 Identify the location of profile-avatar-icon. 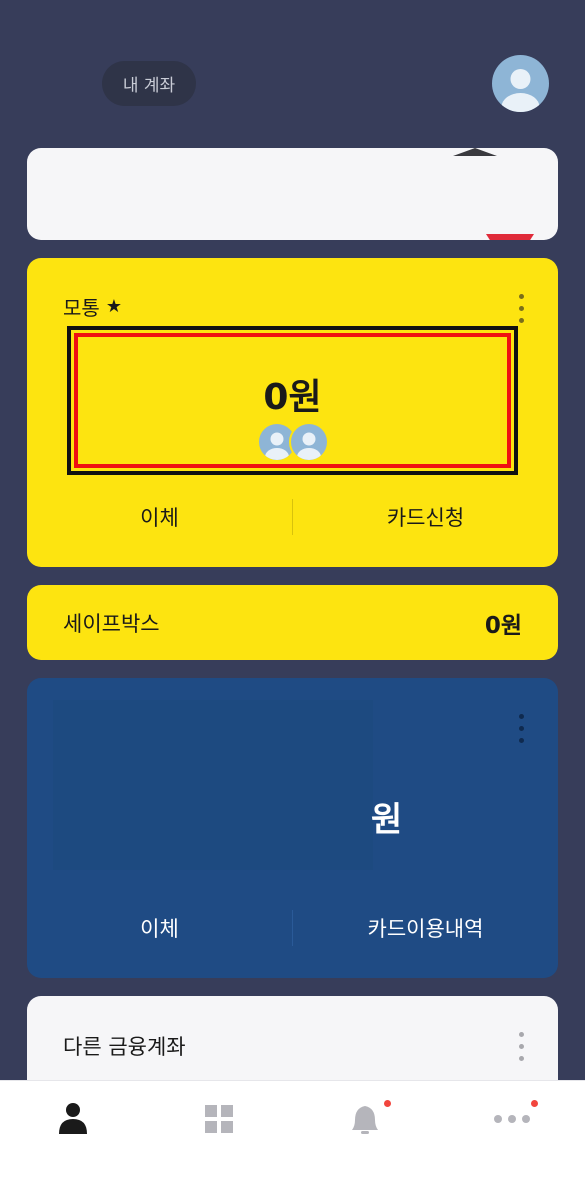
(520, 83).